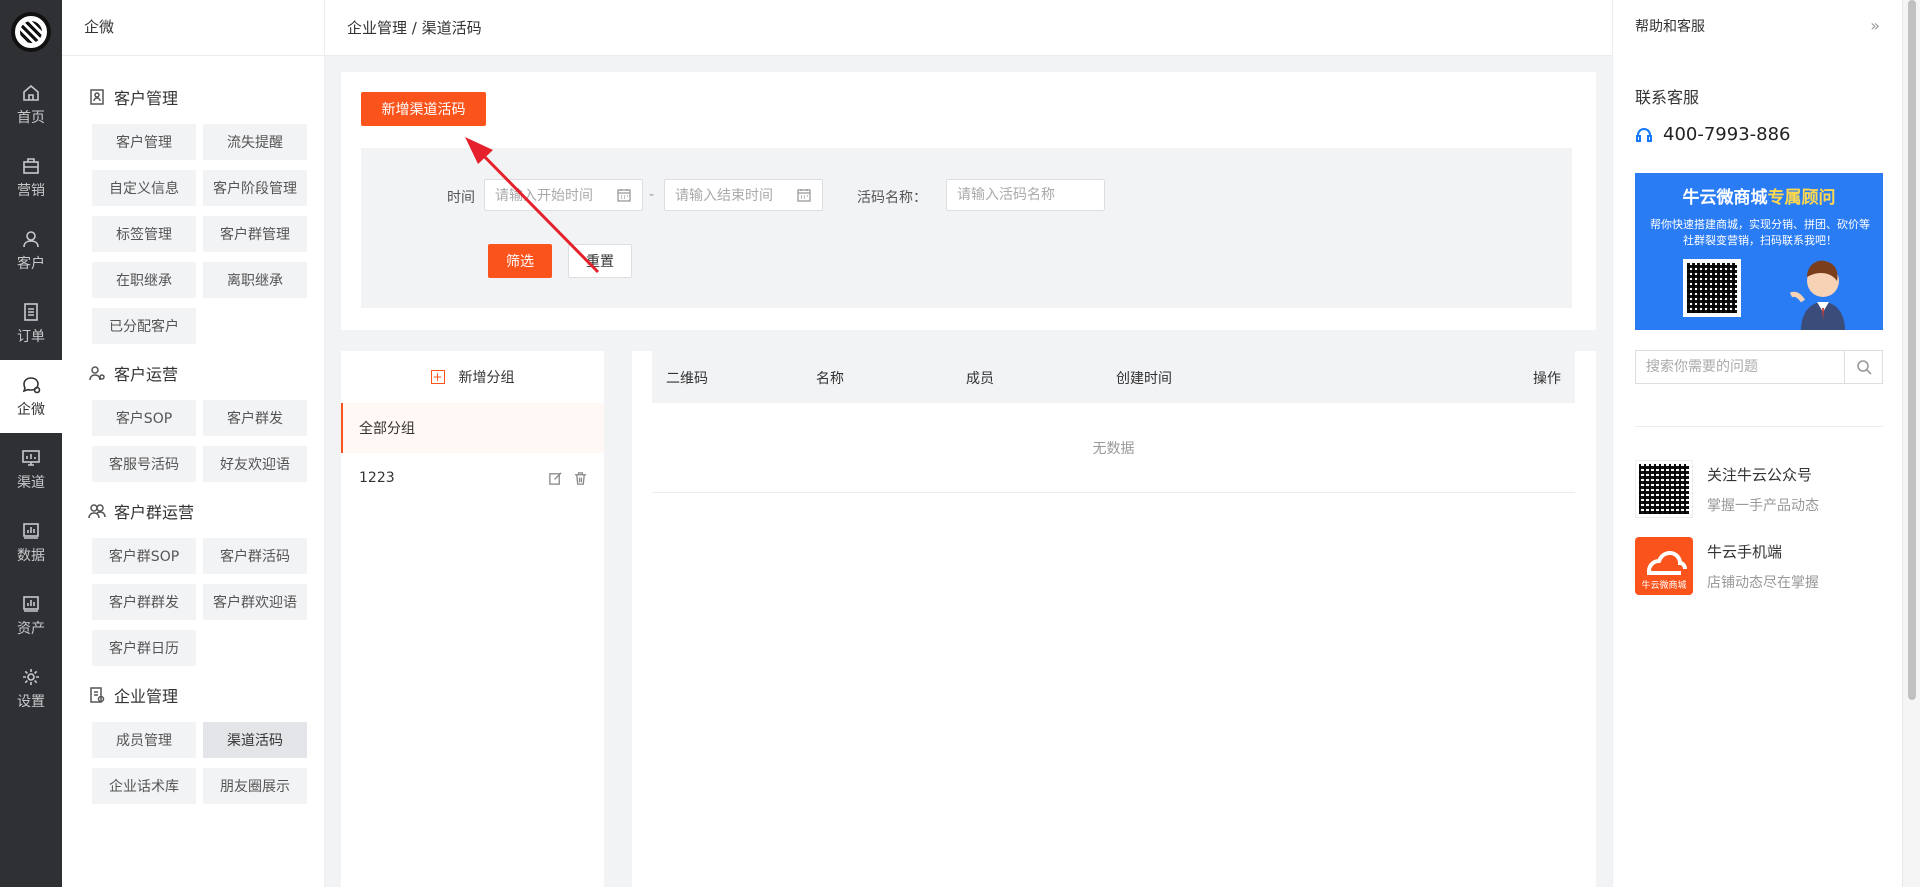 This screenshot has width=1920, height=887. What do you see at coordinates (1763, 583) in the screenshot?
I see `promo-subtitle: 店铺动态尽在掌握` at bounding box center [1763, 583].